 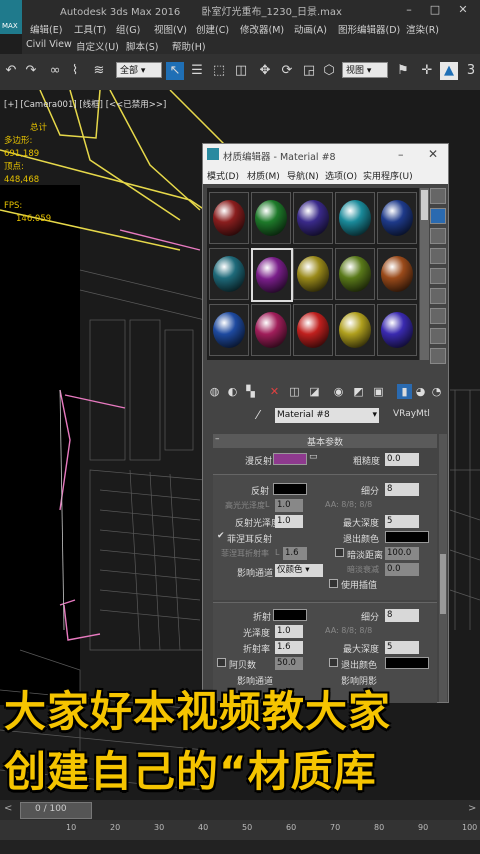 What do you see at coordinates (402, 521) in the screenshot?
I see `reflect-max-depth-spinner: 5` at bounding box center [402, 521].